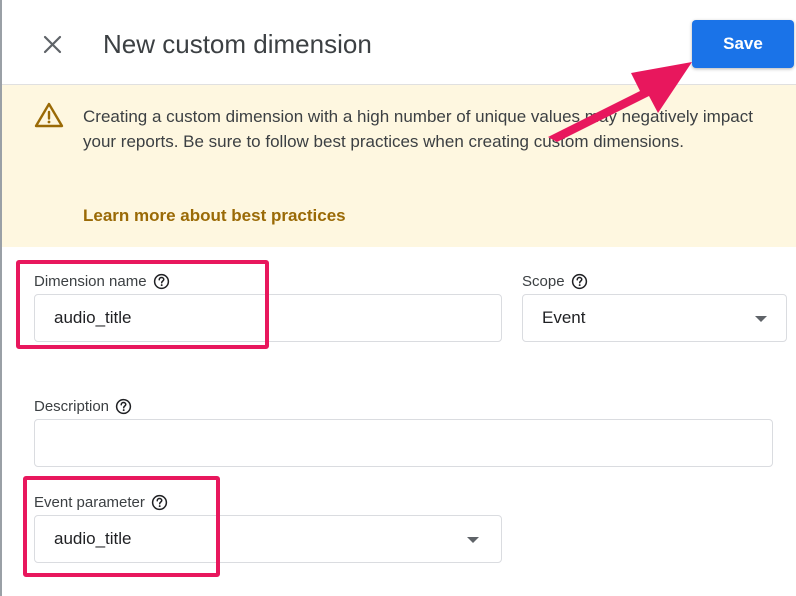  What do you see at coordinates (743, 44) in the screenshot?
I see `save-button: Save` at bounding box center [743, 44].